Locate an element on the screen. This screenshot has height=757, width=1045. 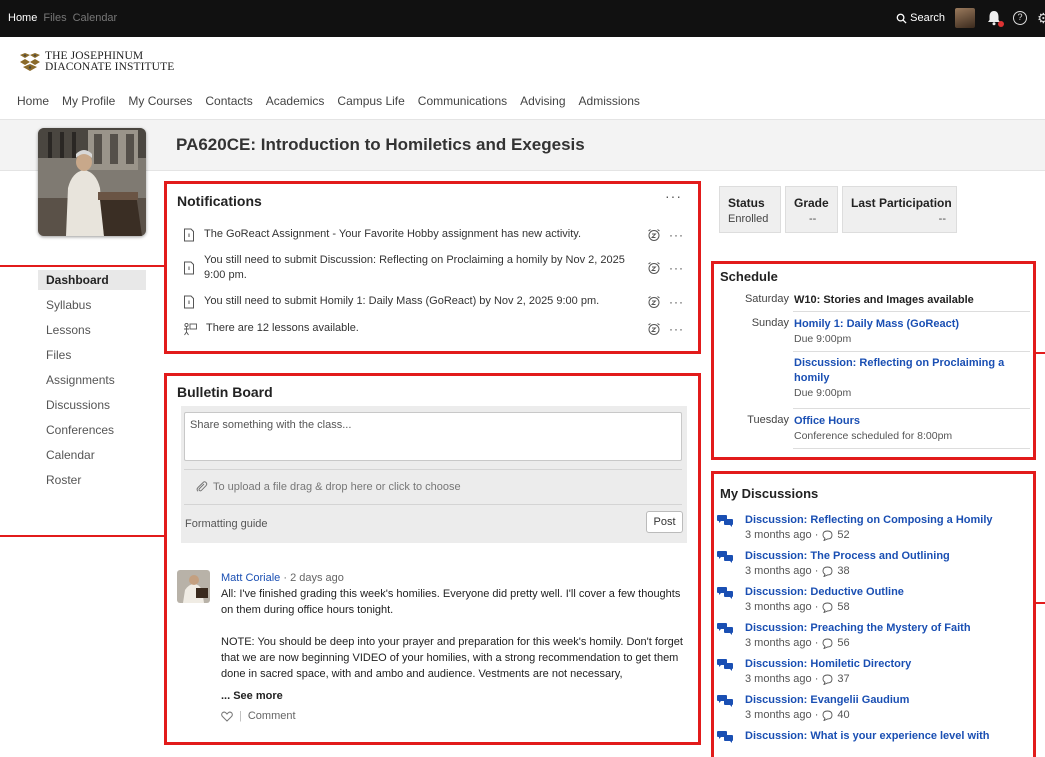
author-avatar is located at coordinates (193, 586).